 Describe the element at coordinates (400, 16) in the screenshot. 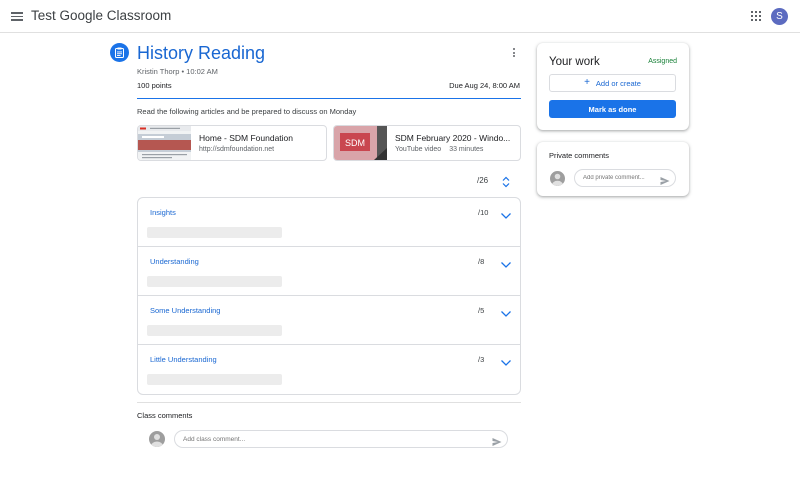

I see `top-bar: Test Google Classroom S` at that location.